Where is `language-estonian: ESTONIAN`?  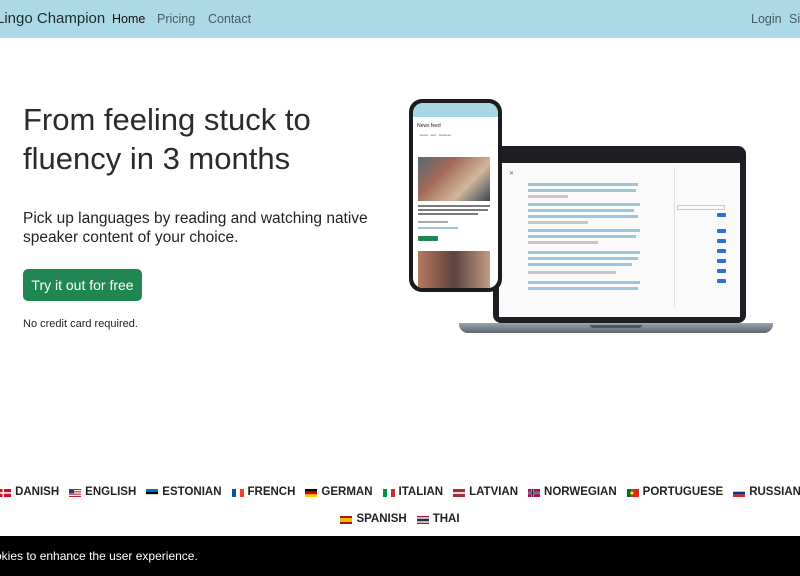
language-estonian: ESTONIAN is located at coordinates (184, 492).